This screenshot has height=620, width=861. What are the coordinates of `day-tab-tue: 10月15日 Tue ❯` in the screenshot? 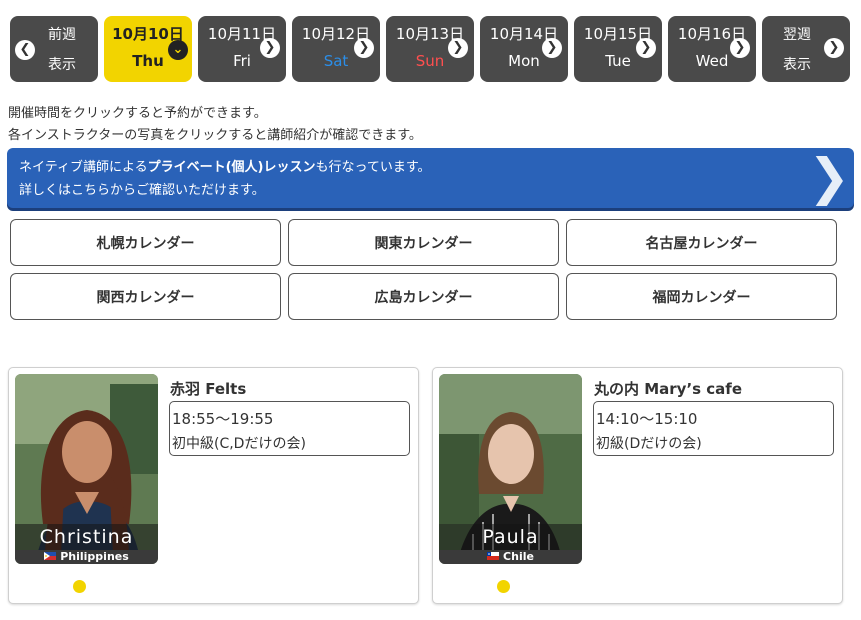 It's located at (618, 49).